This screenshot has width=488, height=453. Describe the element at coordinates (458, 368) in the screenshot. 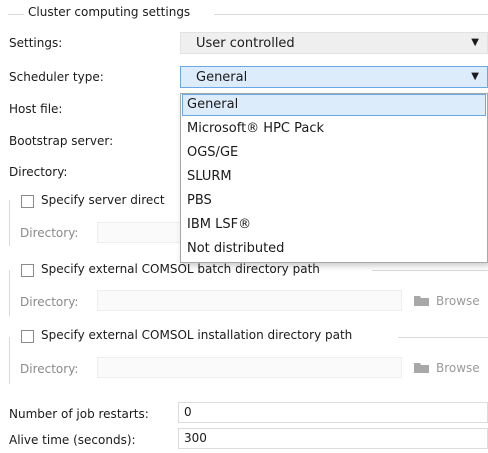

I see `install-browse-label: Browse` at that location.